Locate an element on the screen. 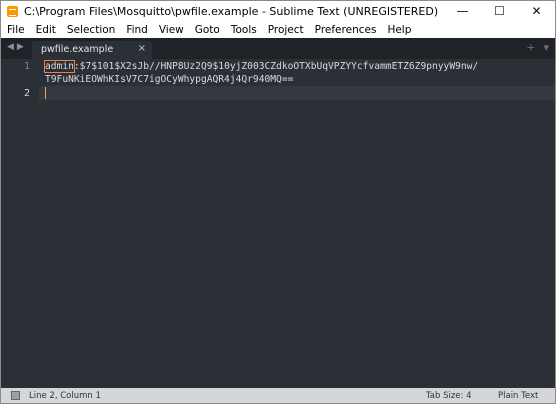 The width and height of the screenshot is (556, 404). tab-size-selector: Tab Size: 4 is located at coordinates (449, 396).